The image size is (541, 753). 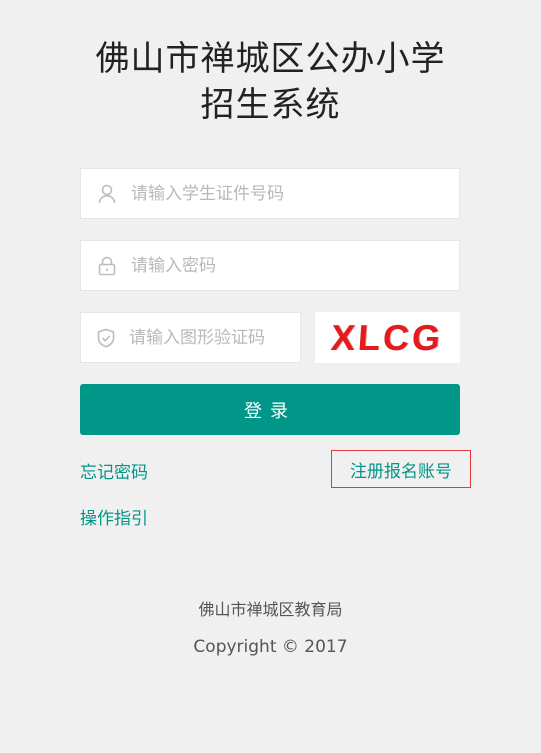 I want to click on captcha-image: XLCG, so click(x=387, y=337).